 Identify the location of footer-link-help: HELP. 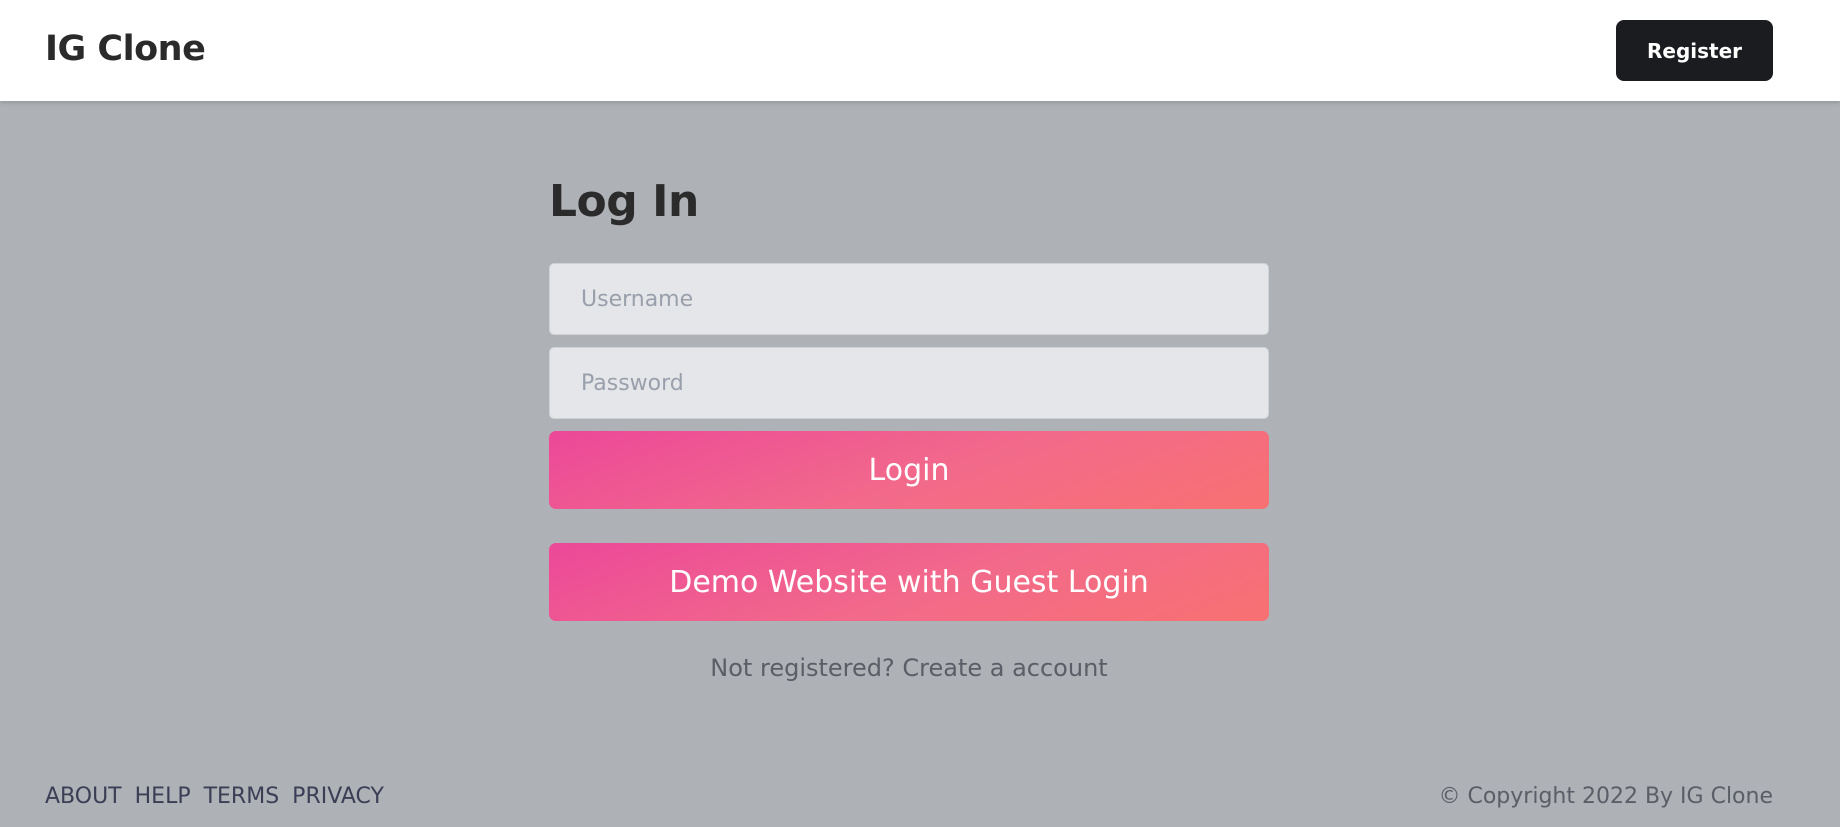
(163, 797).